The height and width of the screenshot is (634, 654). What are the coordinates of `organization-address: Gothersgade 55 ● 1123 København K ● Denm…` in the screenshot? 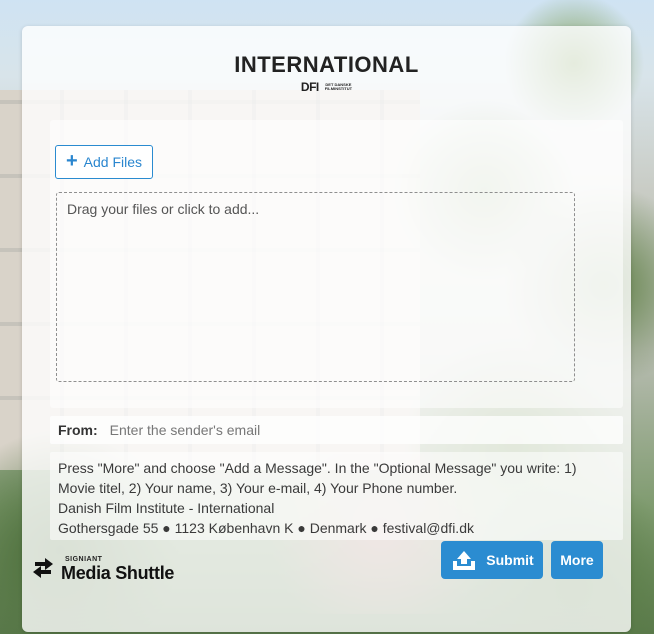 It's located at (266, 528).